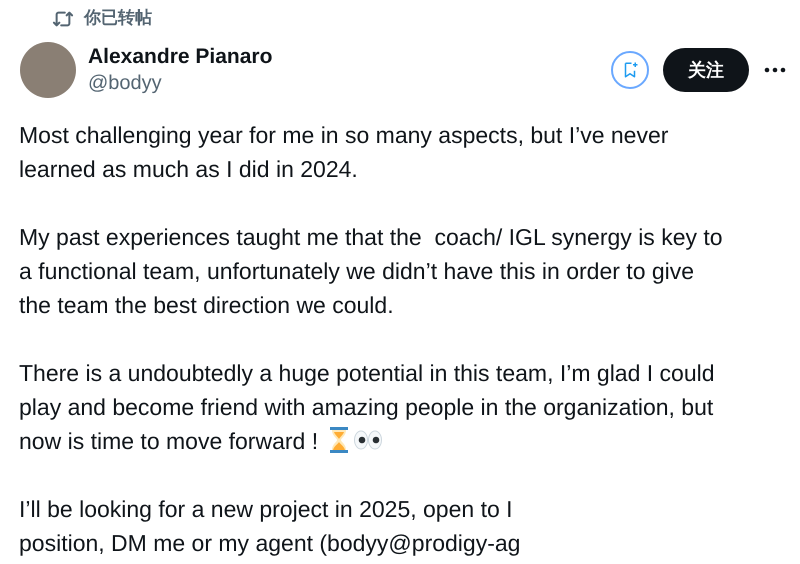 Image resolution: width=800 pixels, height=564 pixels. I want to click on subscribe-button, so click(630, 70).